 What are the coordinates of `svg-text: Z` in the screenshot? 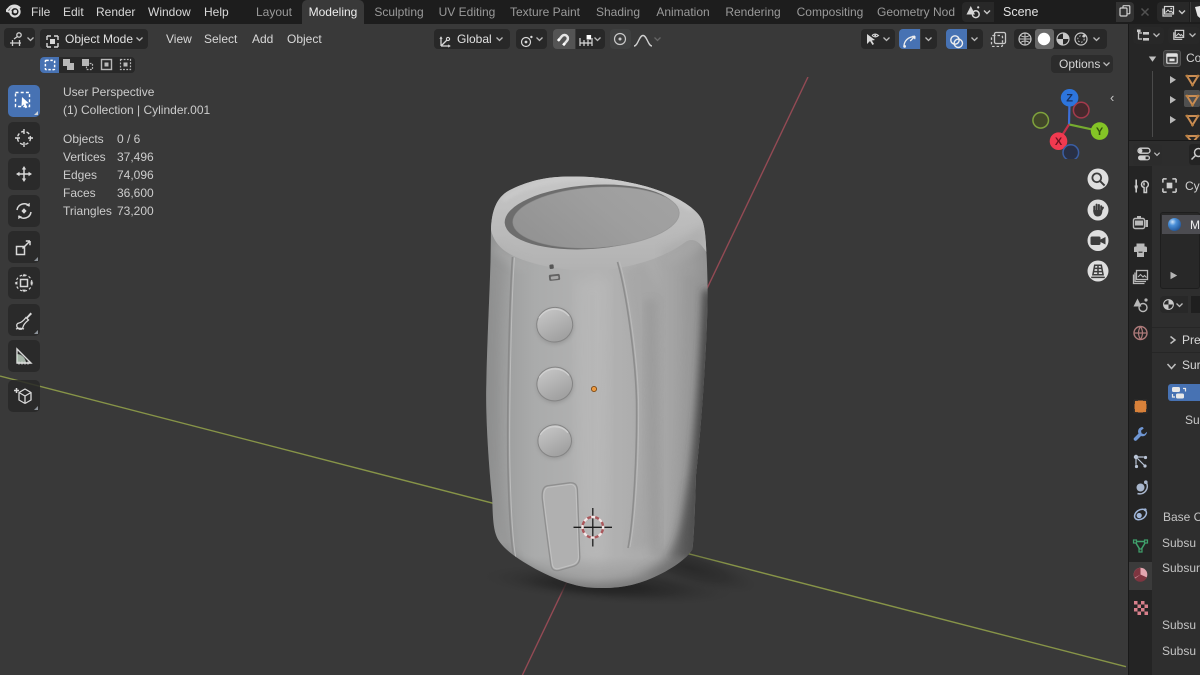 It's located at (1069, 99).